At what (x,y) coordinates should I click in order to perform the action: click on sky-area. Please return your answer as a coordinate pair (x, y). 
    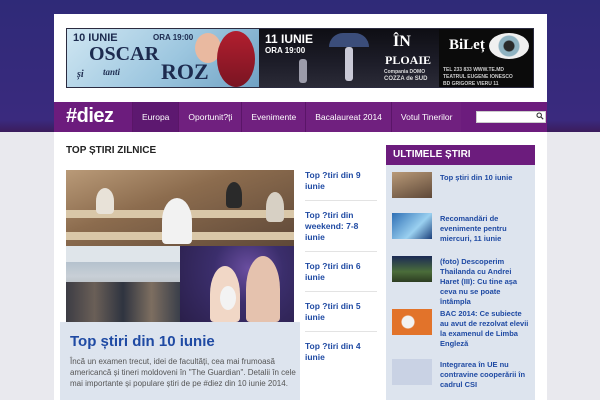
    Looking at the image, I should click on (123, 254).